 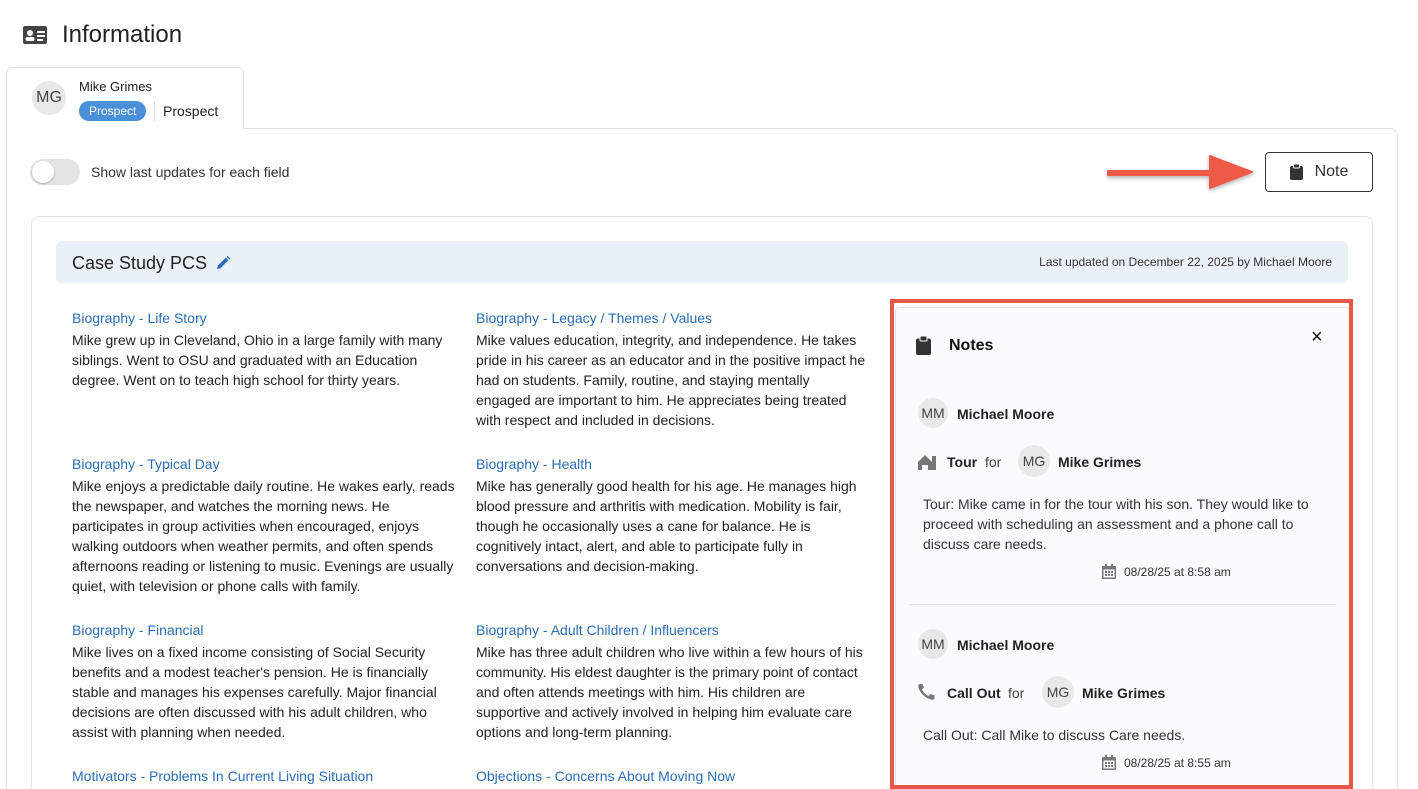 What do you see at coordinates (597, 630) in the screenshot?
I see `field-label: Biography - Adult Children / Influencers` at bounding box center [597, 630].